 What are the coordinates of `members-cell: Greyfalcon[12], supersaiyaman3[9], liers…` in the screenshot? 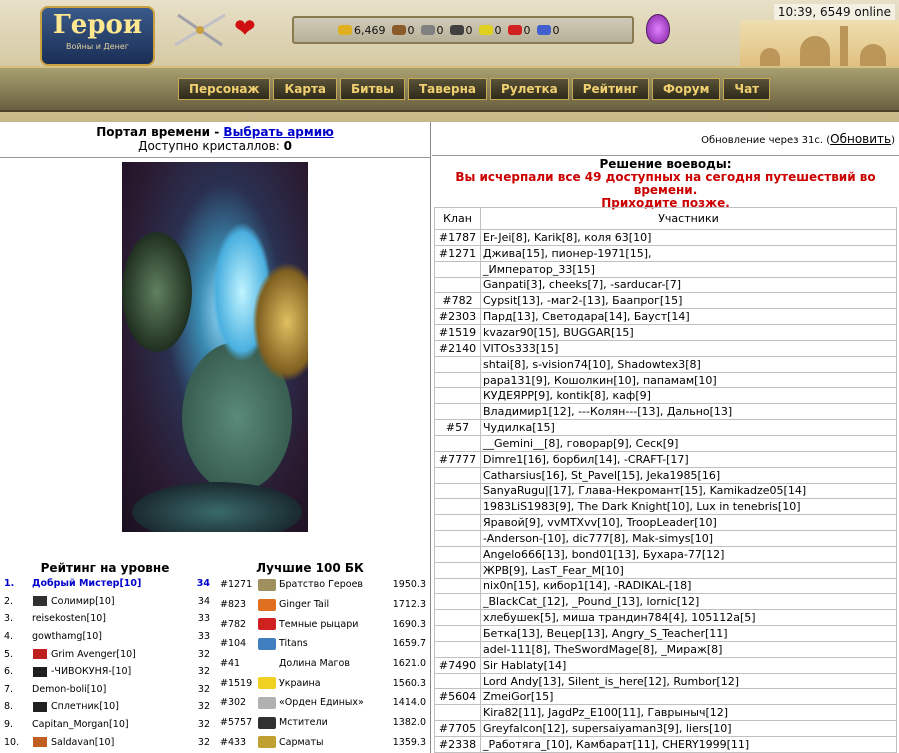 It's located at (688, 728).